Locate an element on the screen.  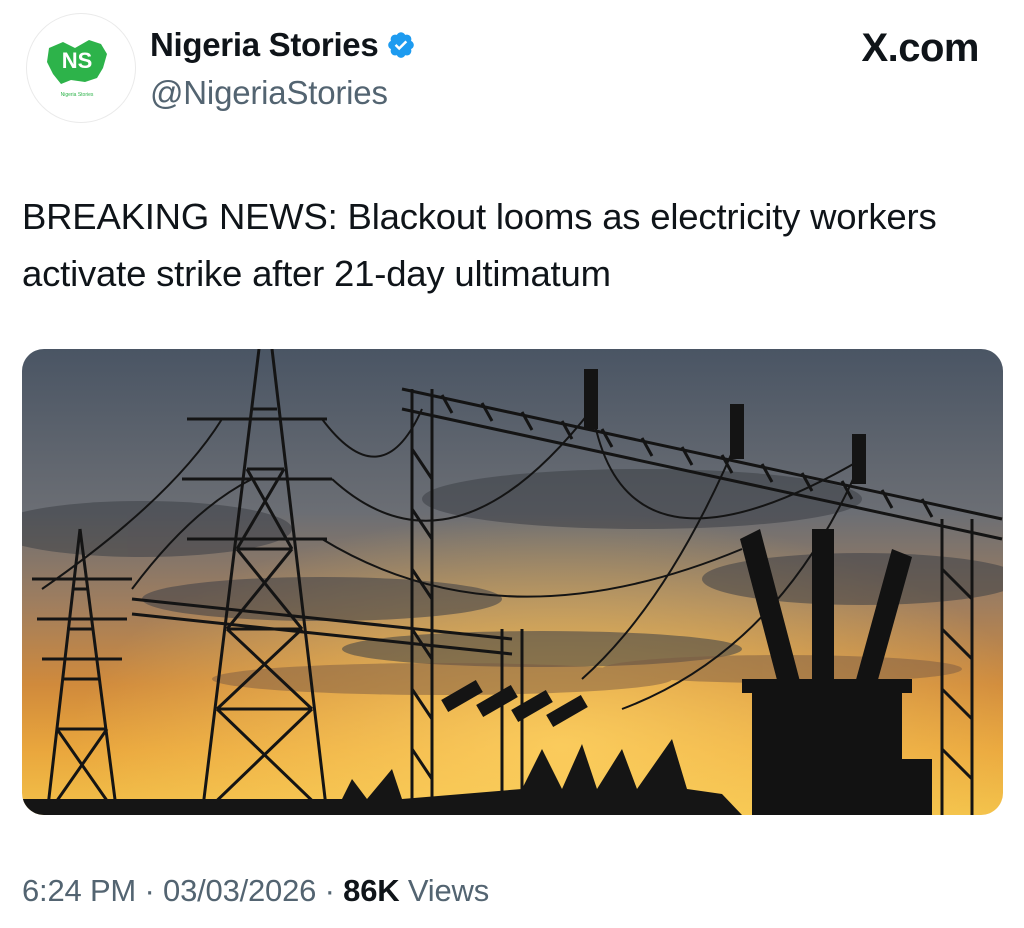
avatar: NS Nigeria Stories is located at coordinates (81, 68).